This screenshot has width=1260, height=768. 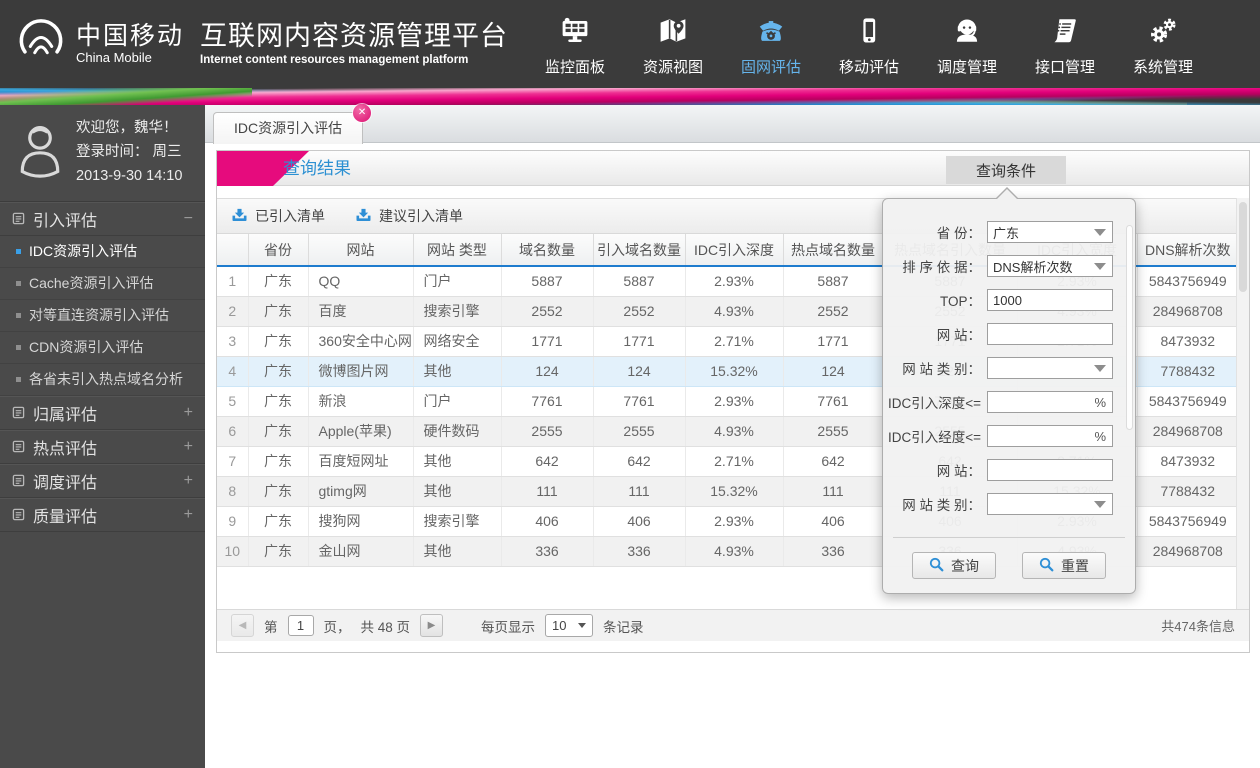 What do you see at coordinates (102, 446) in the screenshot?
I see `sidebar-group-hotspot-eval: 热点评估 +` at bounding box center [102, 446].